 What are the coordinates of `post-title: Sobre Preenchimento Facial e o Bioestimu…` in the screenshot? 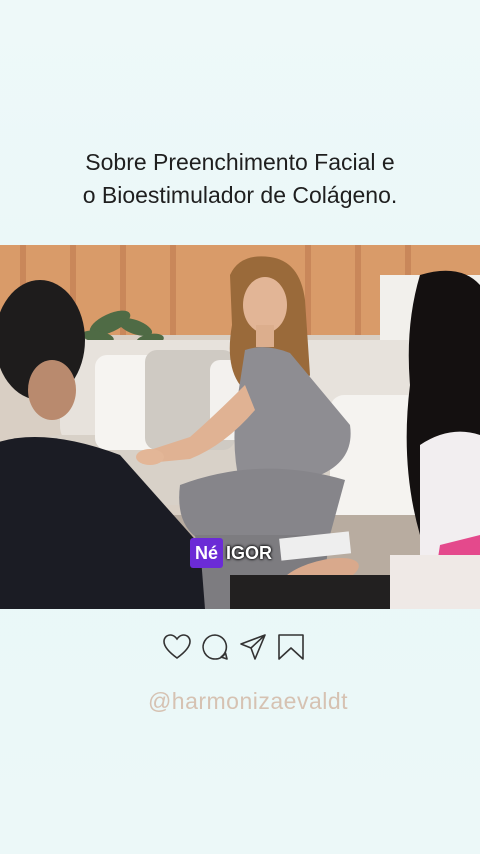 It's located at (240, 179).